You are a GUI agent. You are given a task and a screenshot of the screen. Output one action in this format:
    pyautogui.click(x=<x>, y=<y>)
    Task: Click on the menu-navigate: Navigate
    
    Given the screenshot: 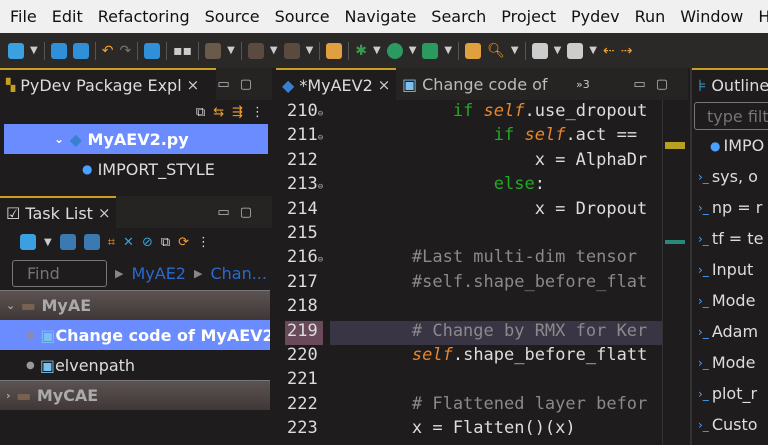 What is the action you would take?
    pyautogui.click(x=381, y=16)
    